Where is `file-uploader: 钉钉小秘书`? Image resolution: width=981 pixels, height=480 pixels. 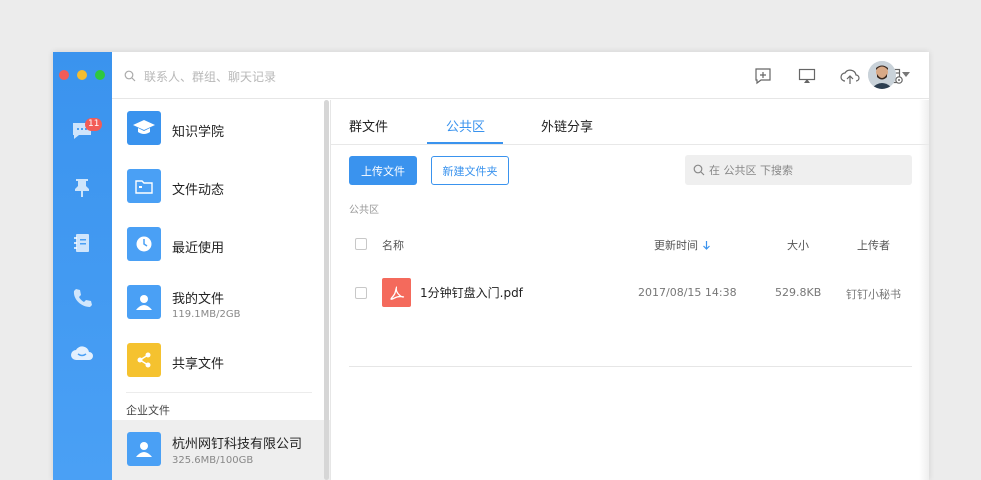
file-uploader: 钉钉小秘书 is located at coordinates (873, 294).